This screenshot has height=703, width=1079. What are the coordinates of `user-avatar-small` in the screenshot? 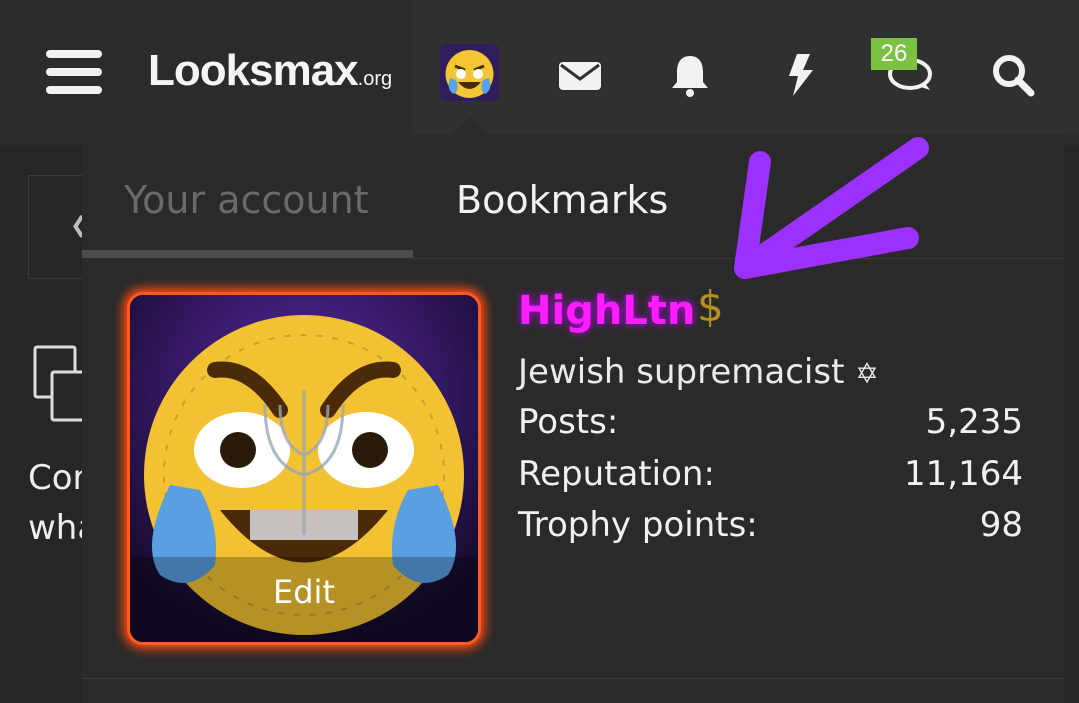 It's located at (469, 72).